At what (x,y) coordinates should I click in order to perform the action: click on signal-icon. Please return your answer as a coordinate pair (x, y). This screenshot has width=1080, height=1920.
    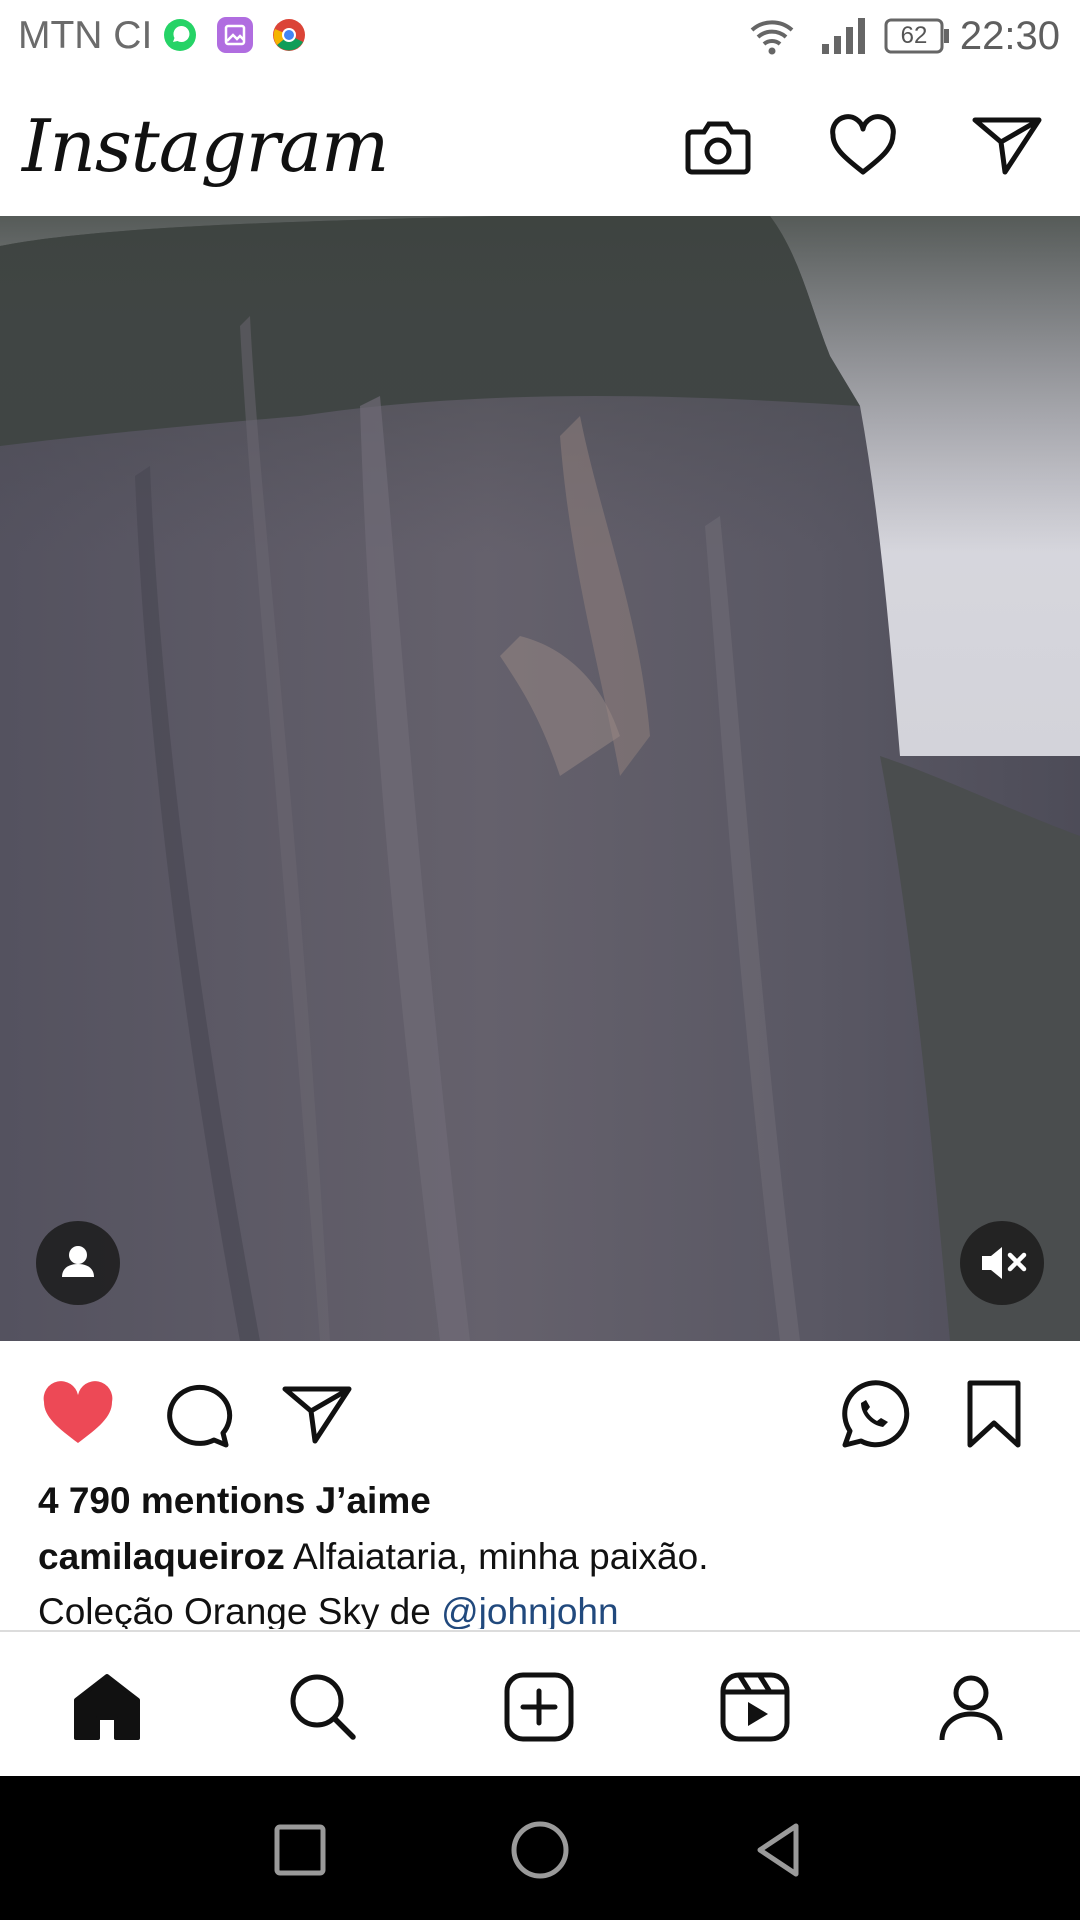
    Looking at the image, I should click on (845, 36).